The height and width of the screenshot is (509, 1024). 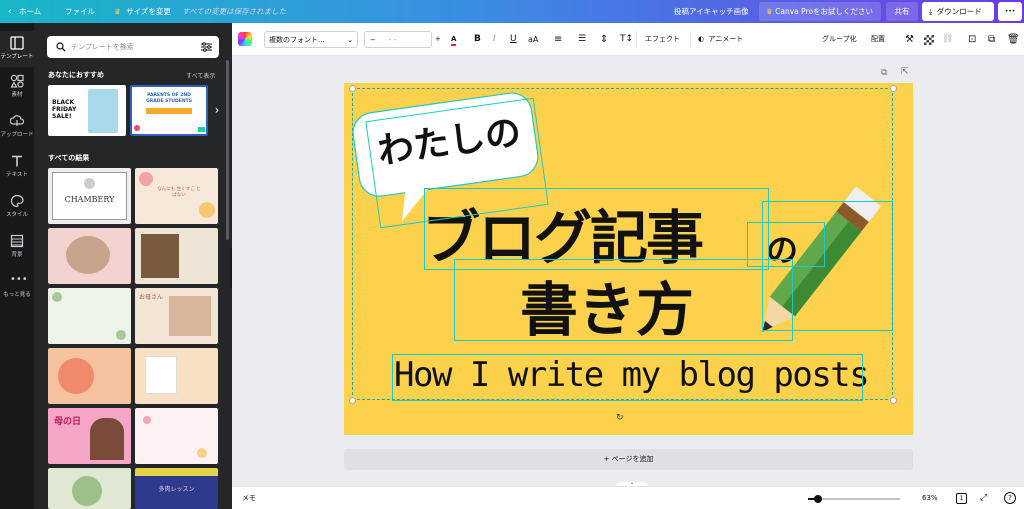 I want to click on effects-button: エフェクト, so click(x=662, y=39).